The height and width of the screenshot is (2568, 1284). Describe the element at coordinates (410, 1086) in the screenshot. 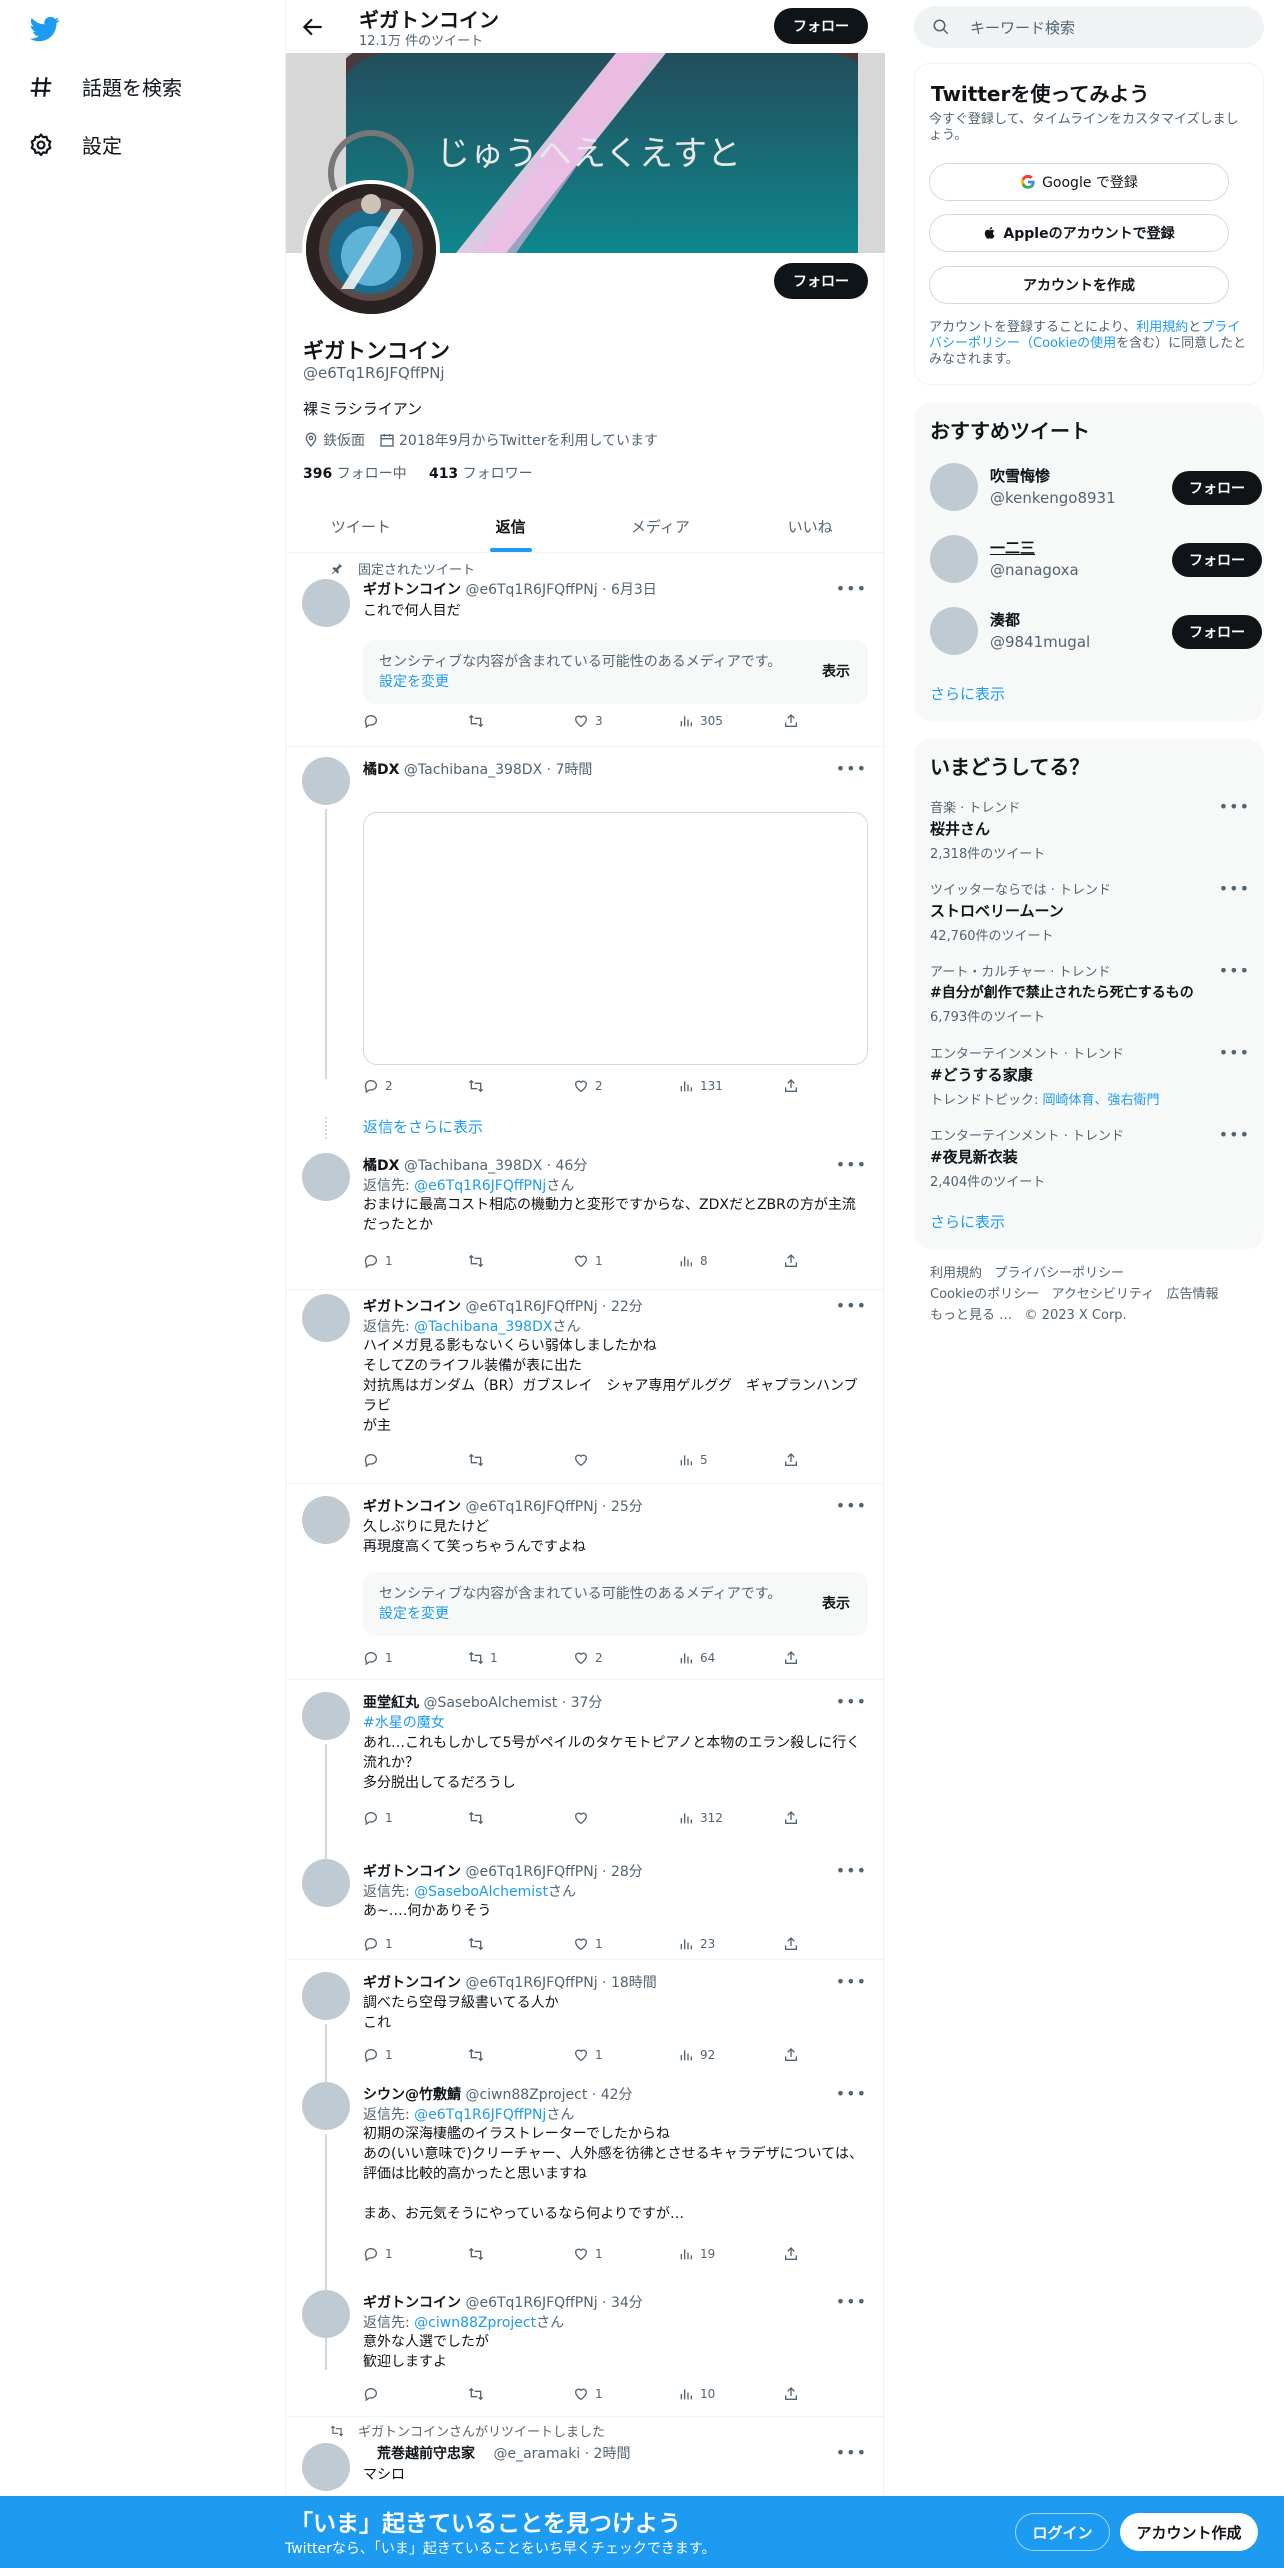

I see `reply-button: 2` at that location.